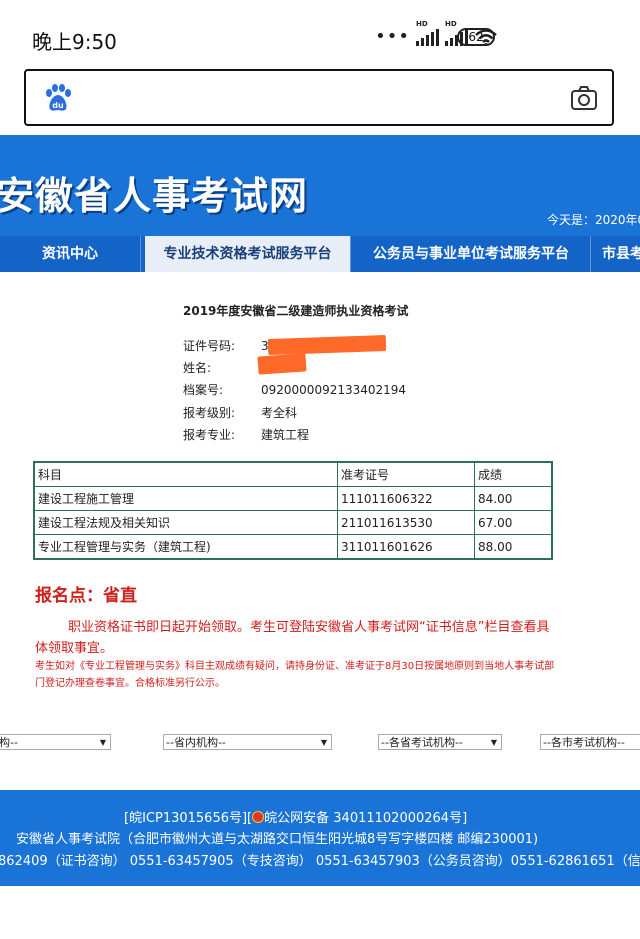 This screenshot has width=640, height=939. Describe the element at coordinates (422, 742) in the screenshot. I see `select-value: --各省考试机构--` at that location.